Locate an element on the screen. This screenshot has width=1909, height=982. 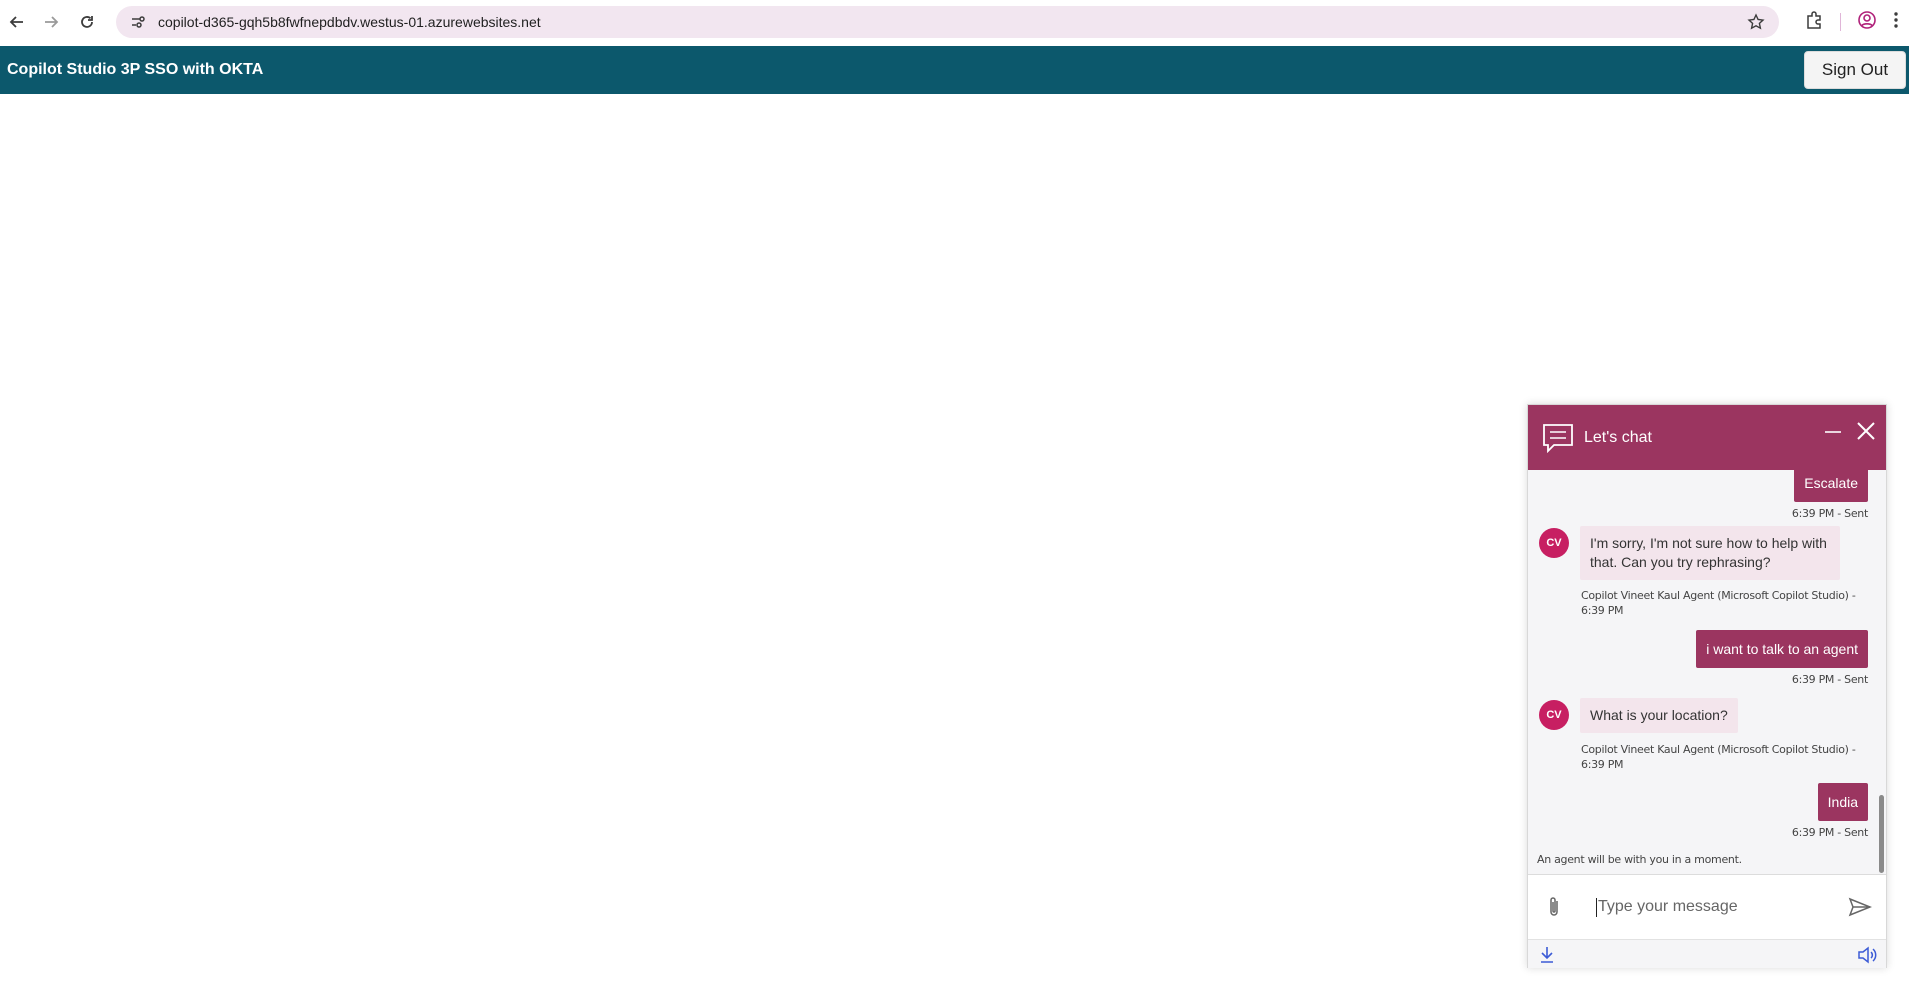
composer is located at coordinates (1707, 907).